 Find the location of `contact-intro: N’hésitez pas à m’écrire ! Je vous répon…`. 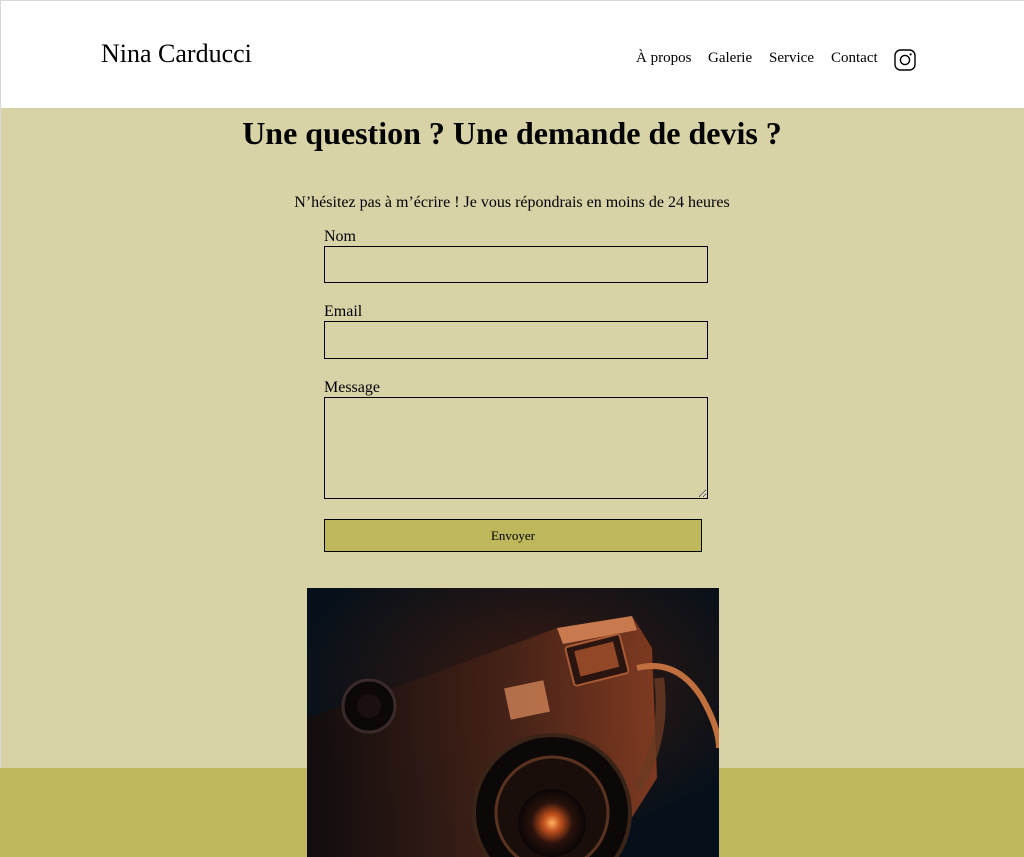

contact-intro: N’hésitez pas à m’écrire ! Je vous répon… is located at coordinates (512, 202).